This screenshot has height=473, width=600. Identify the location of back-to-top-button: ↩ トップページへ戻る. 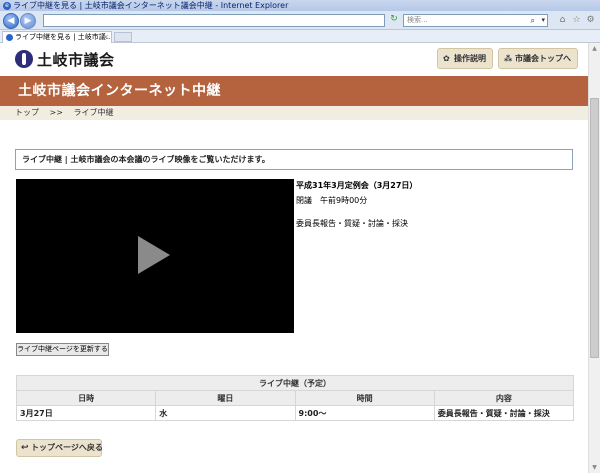
(59, 448).